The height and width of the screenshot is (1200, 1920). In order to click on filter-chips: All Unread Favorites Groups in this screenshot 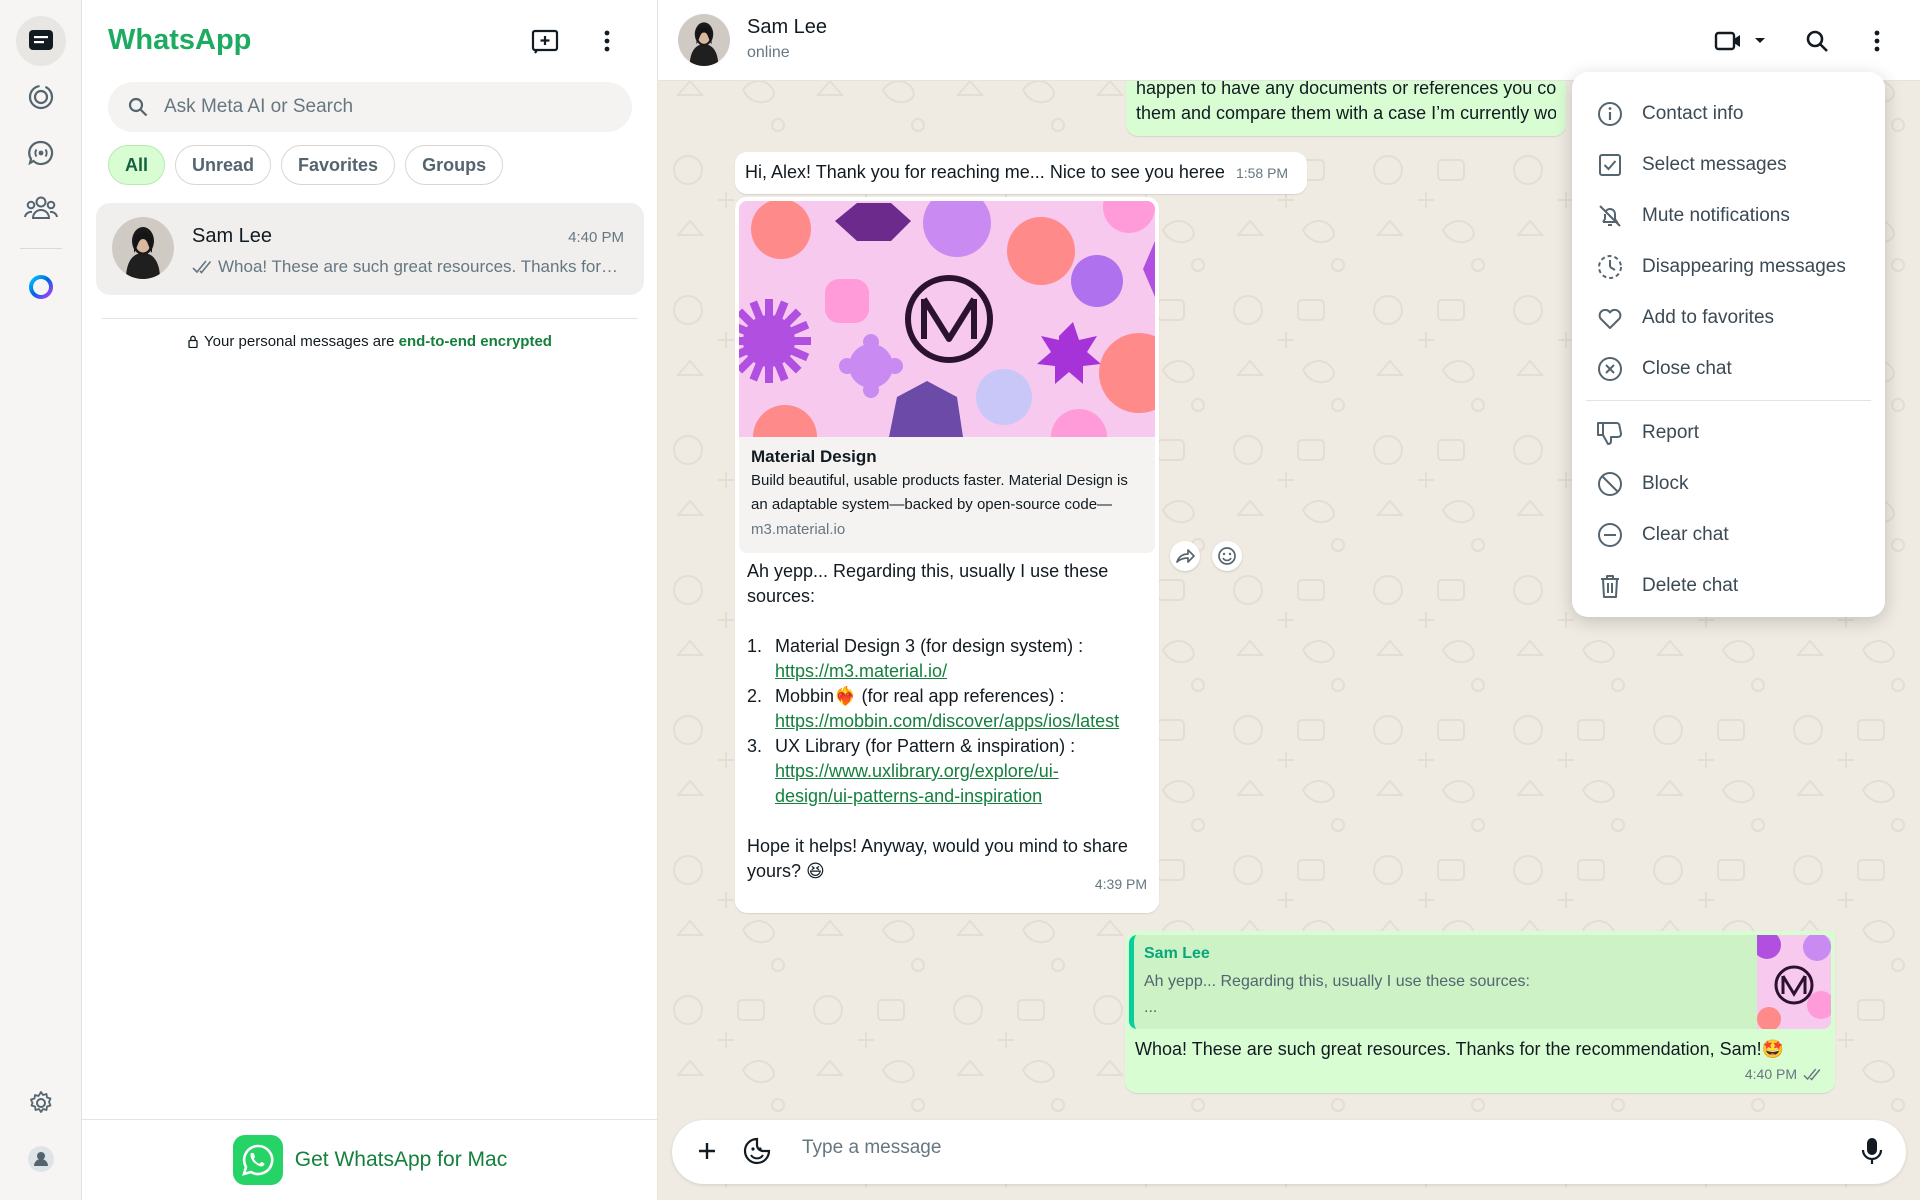, I will do `click(306, 165)`.